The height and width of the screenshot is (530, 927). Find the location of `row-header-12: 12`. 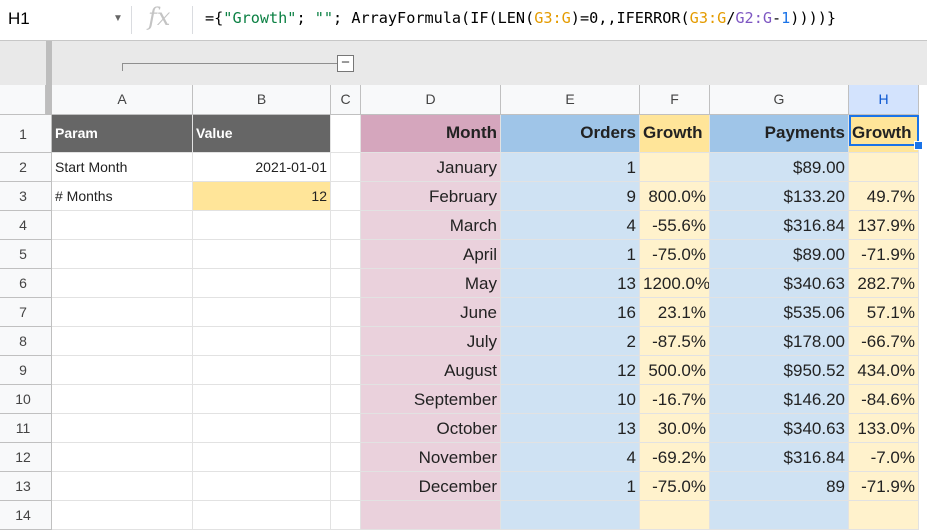

row-header-12: 12 is located at coordinates (26, 457).